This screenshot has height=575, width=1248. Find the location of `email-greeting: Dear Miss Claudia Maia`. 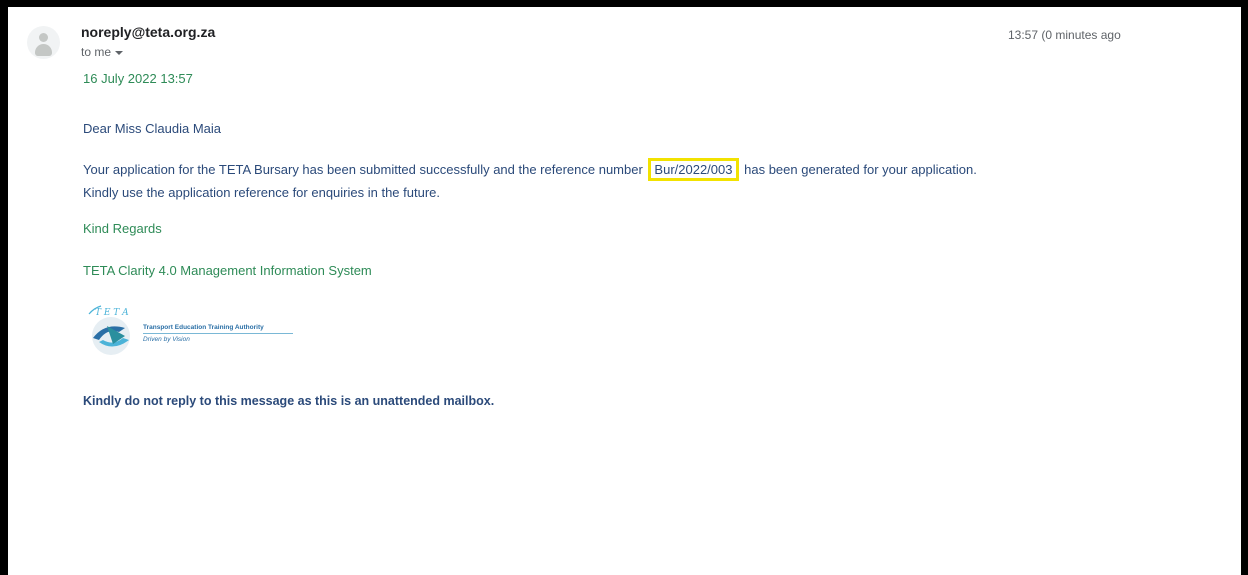

email-greeting: Dear Miss Claudia Maia is located at coordinates (152, 128).